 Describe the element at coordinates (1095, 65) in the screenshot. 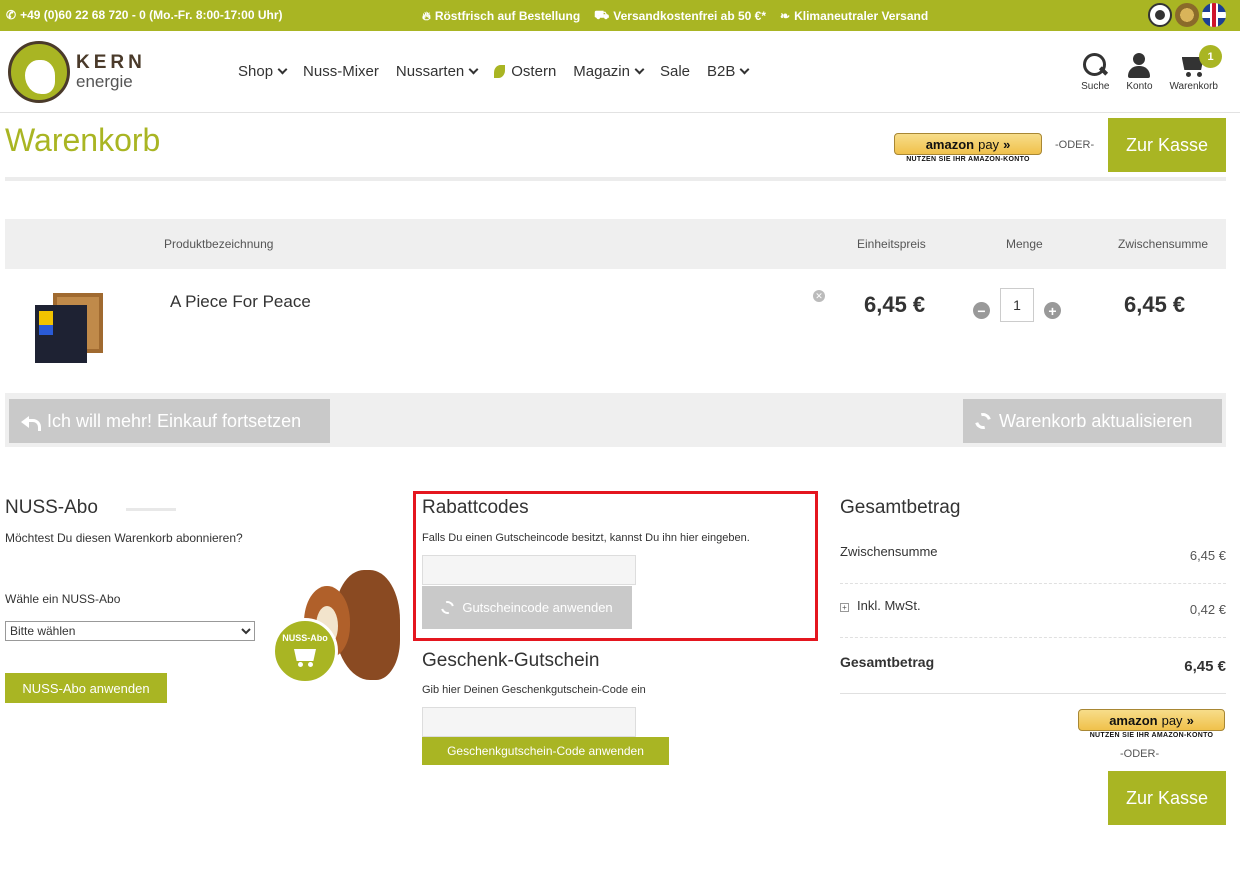

I see `search-icon` at that location.